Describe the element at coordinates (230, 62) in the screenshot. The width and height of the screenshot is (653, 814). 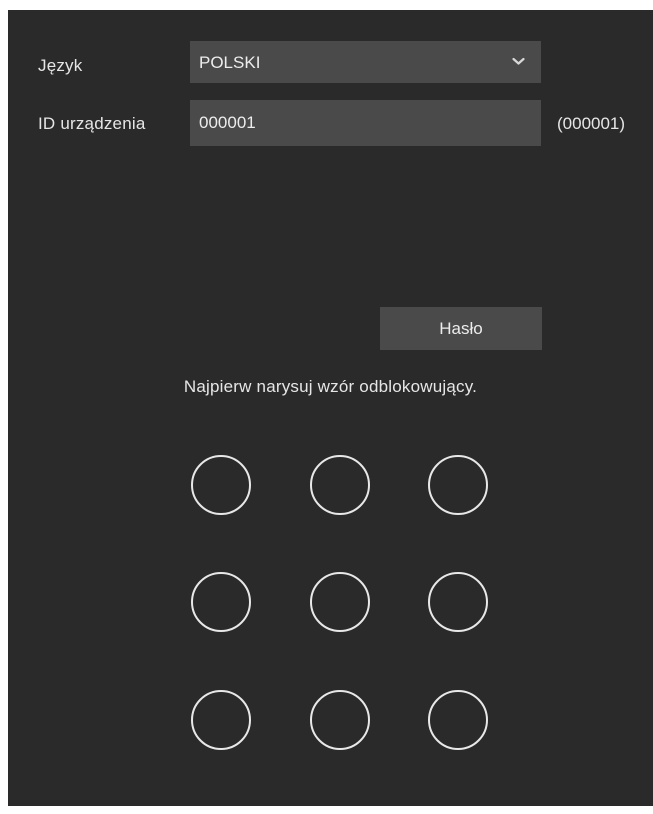
I see `language-select-value: POLSKI` at that location.